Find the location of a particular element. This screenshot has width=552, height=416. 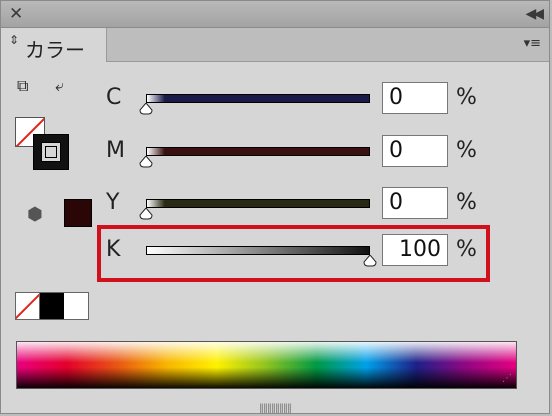

panel-titlebar: ✕ ◀◀ is located at coordinates (275, 14).